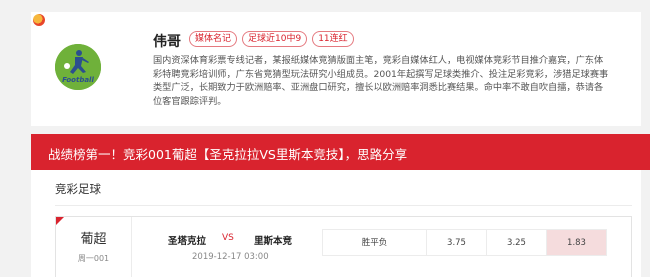 The width and height of the screenshot is (650, 277). I want to click on bet-type-label: 胜平负, so click(374, 242).